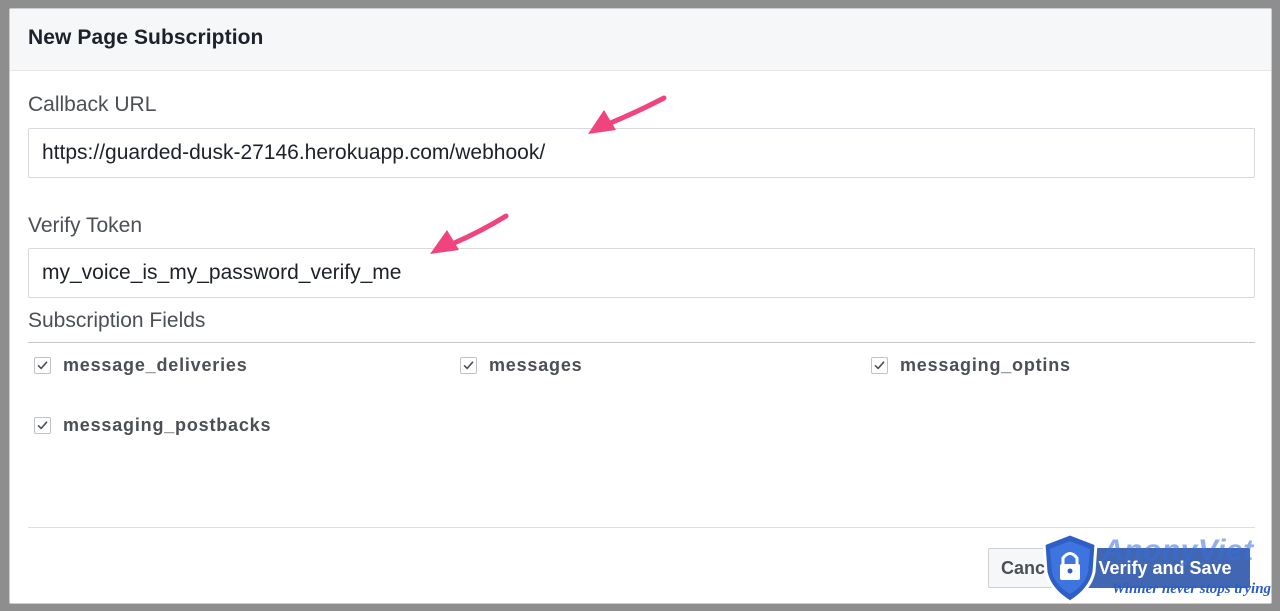 Image resolution: width=1280 pixels, height=611 pixels. I want to click on checkbox-messaging-optins: messaging_optins, so click(971, 365).